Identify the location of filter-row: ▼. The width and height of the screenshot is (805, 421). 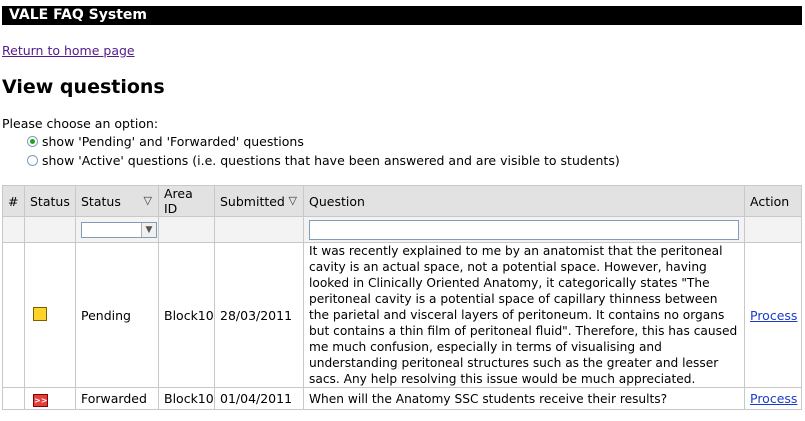
(402, 229).